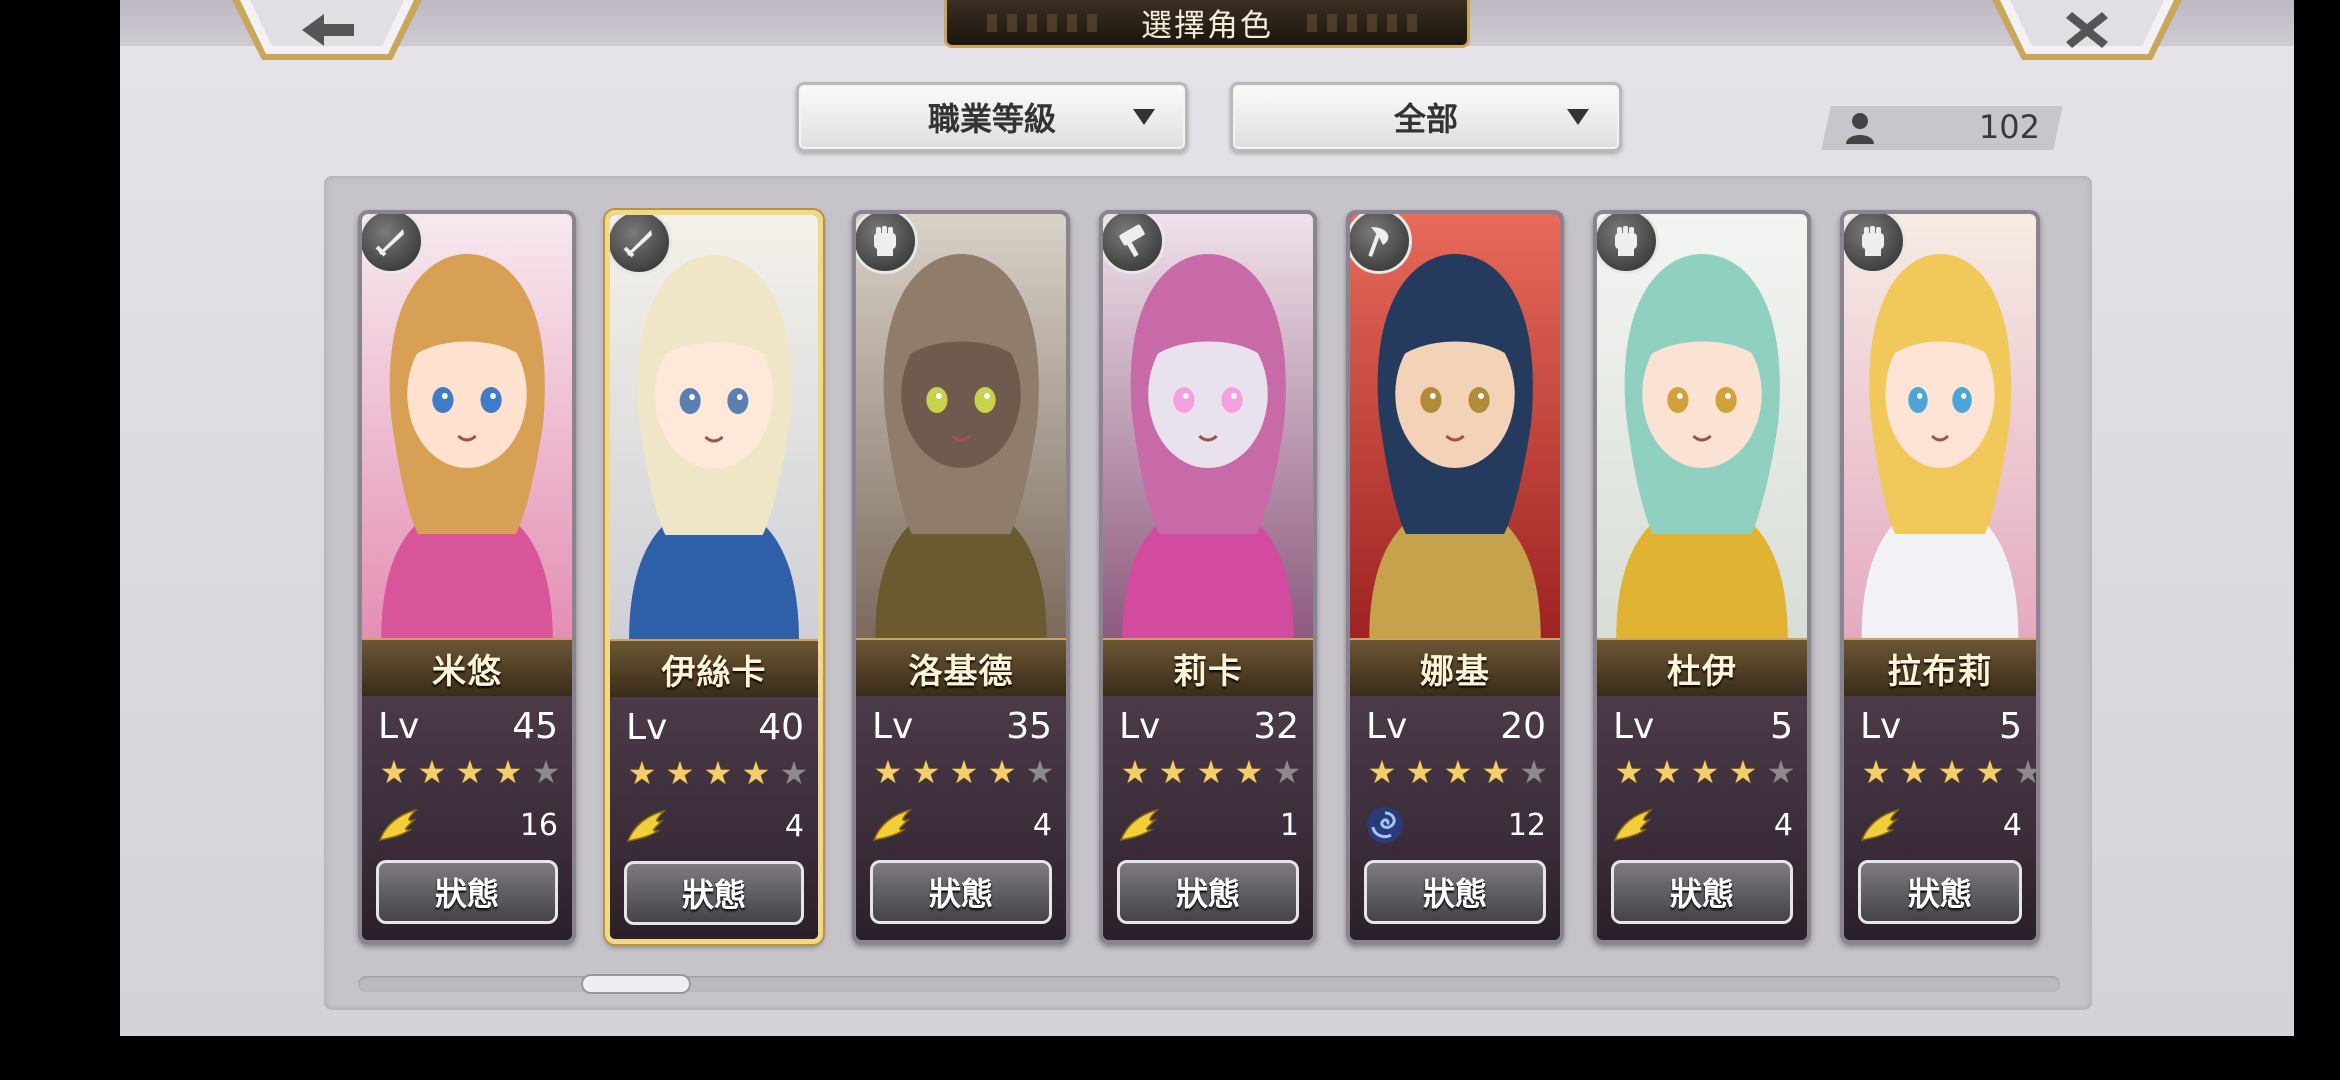 The height and width of the screenshot is (1080, 2340). What do you see at coordinates (1047, 23) in the screenshot?
I see `title-ornament-left` at bounding box center [1047, 23].